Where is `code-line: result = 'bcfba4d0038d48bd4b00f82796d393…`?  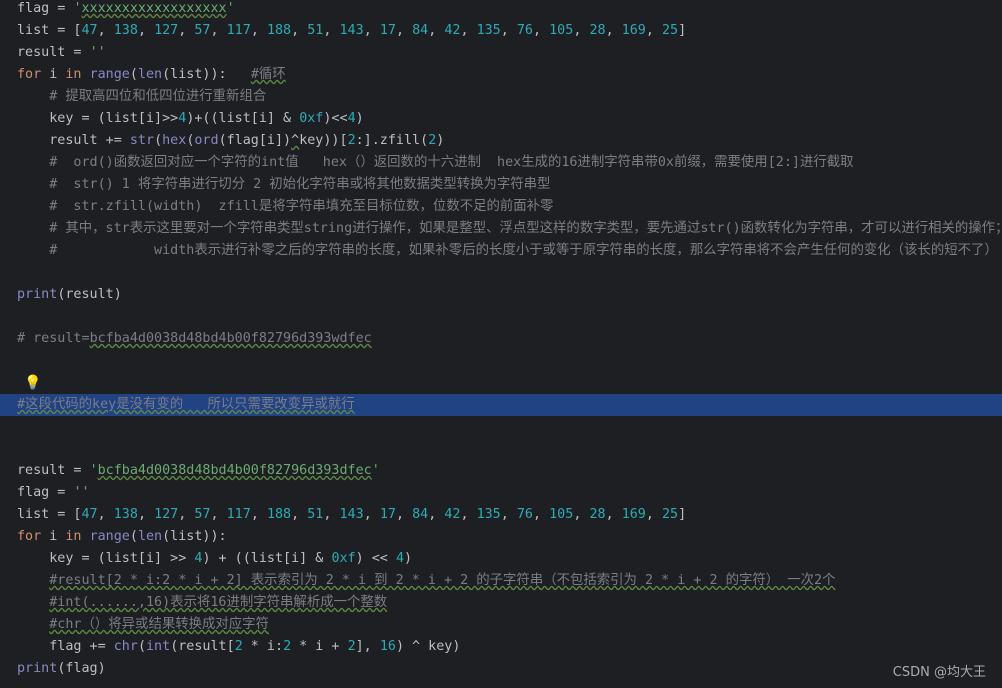
code-line: result = 'bcfba4d0038d48bd4b00f82796d393… is located at coordinates (501, 471).